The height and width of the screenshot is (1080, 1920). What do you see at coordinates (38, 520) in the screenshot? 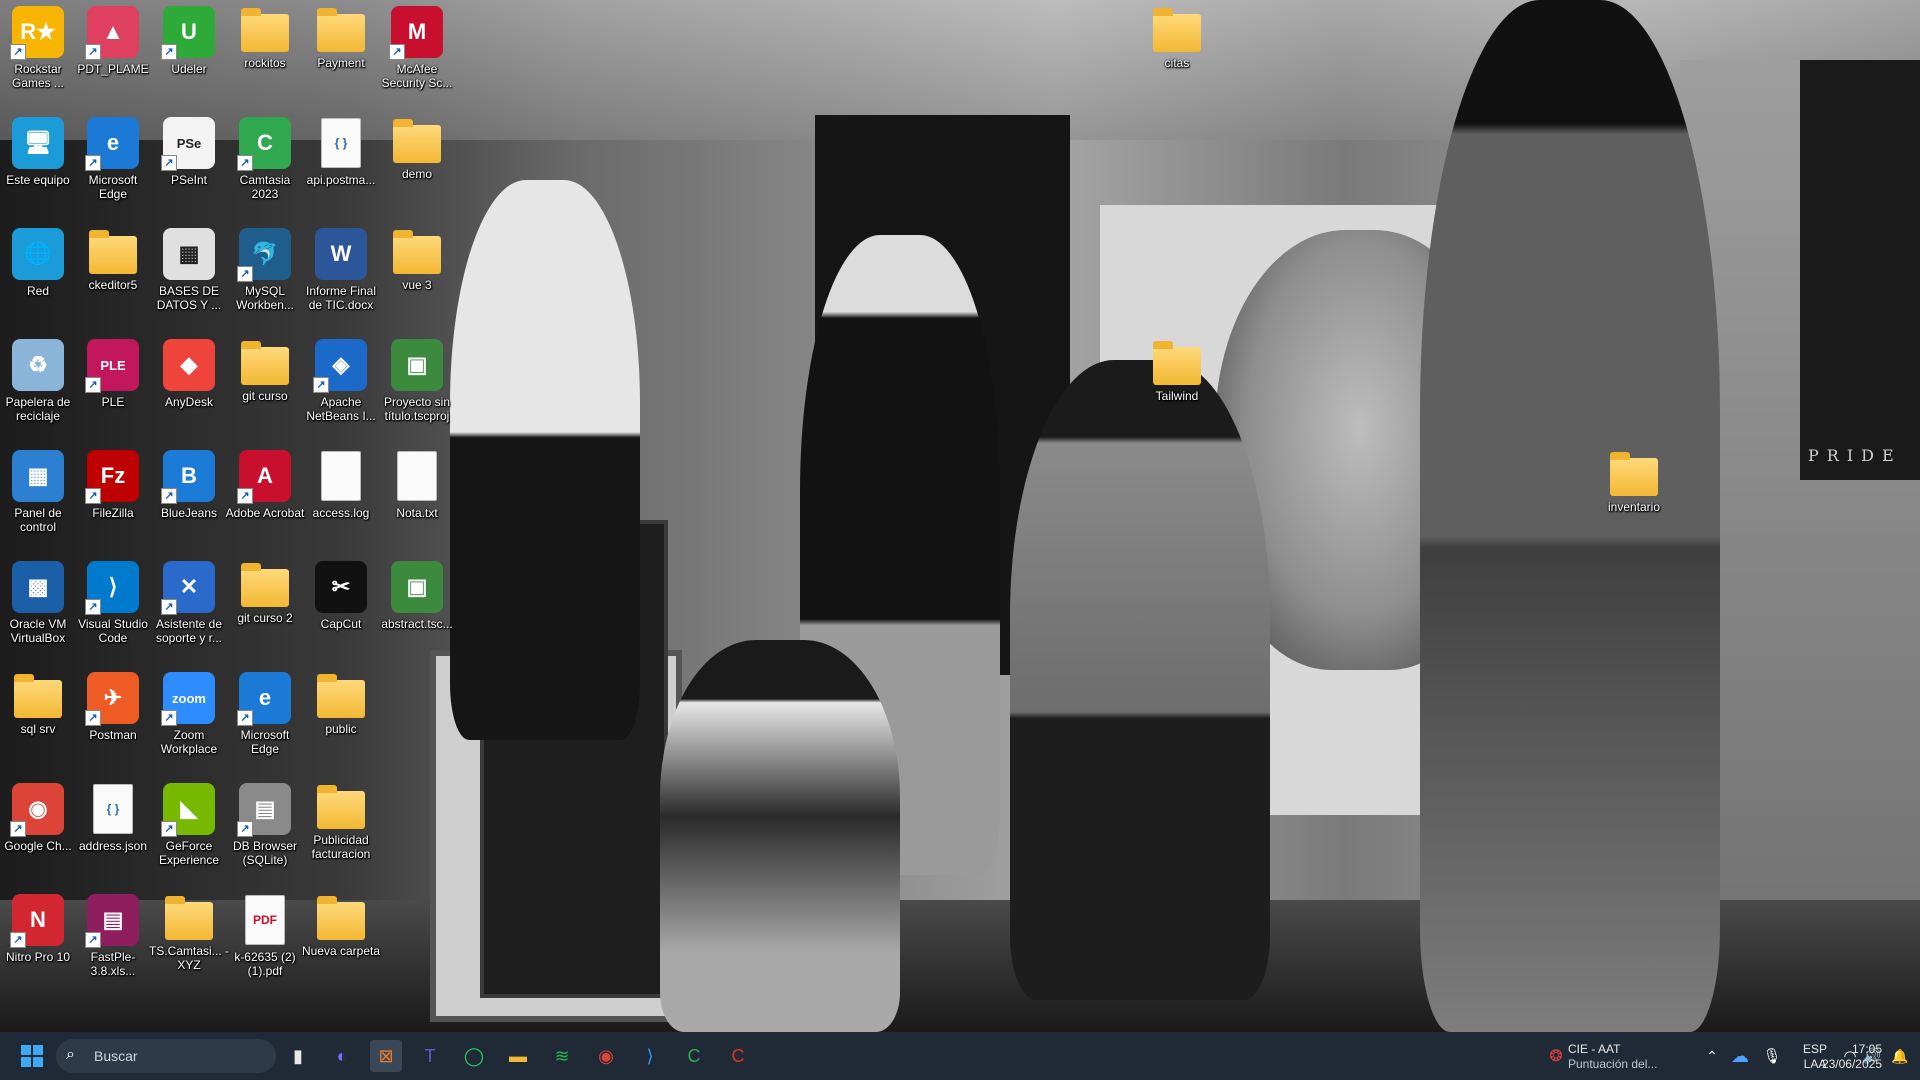
I see `desktop-icon-label: Panel de control` at bounding box center [38, 520].